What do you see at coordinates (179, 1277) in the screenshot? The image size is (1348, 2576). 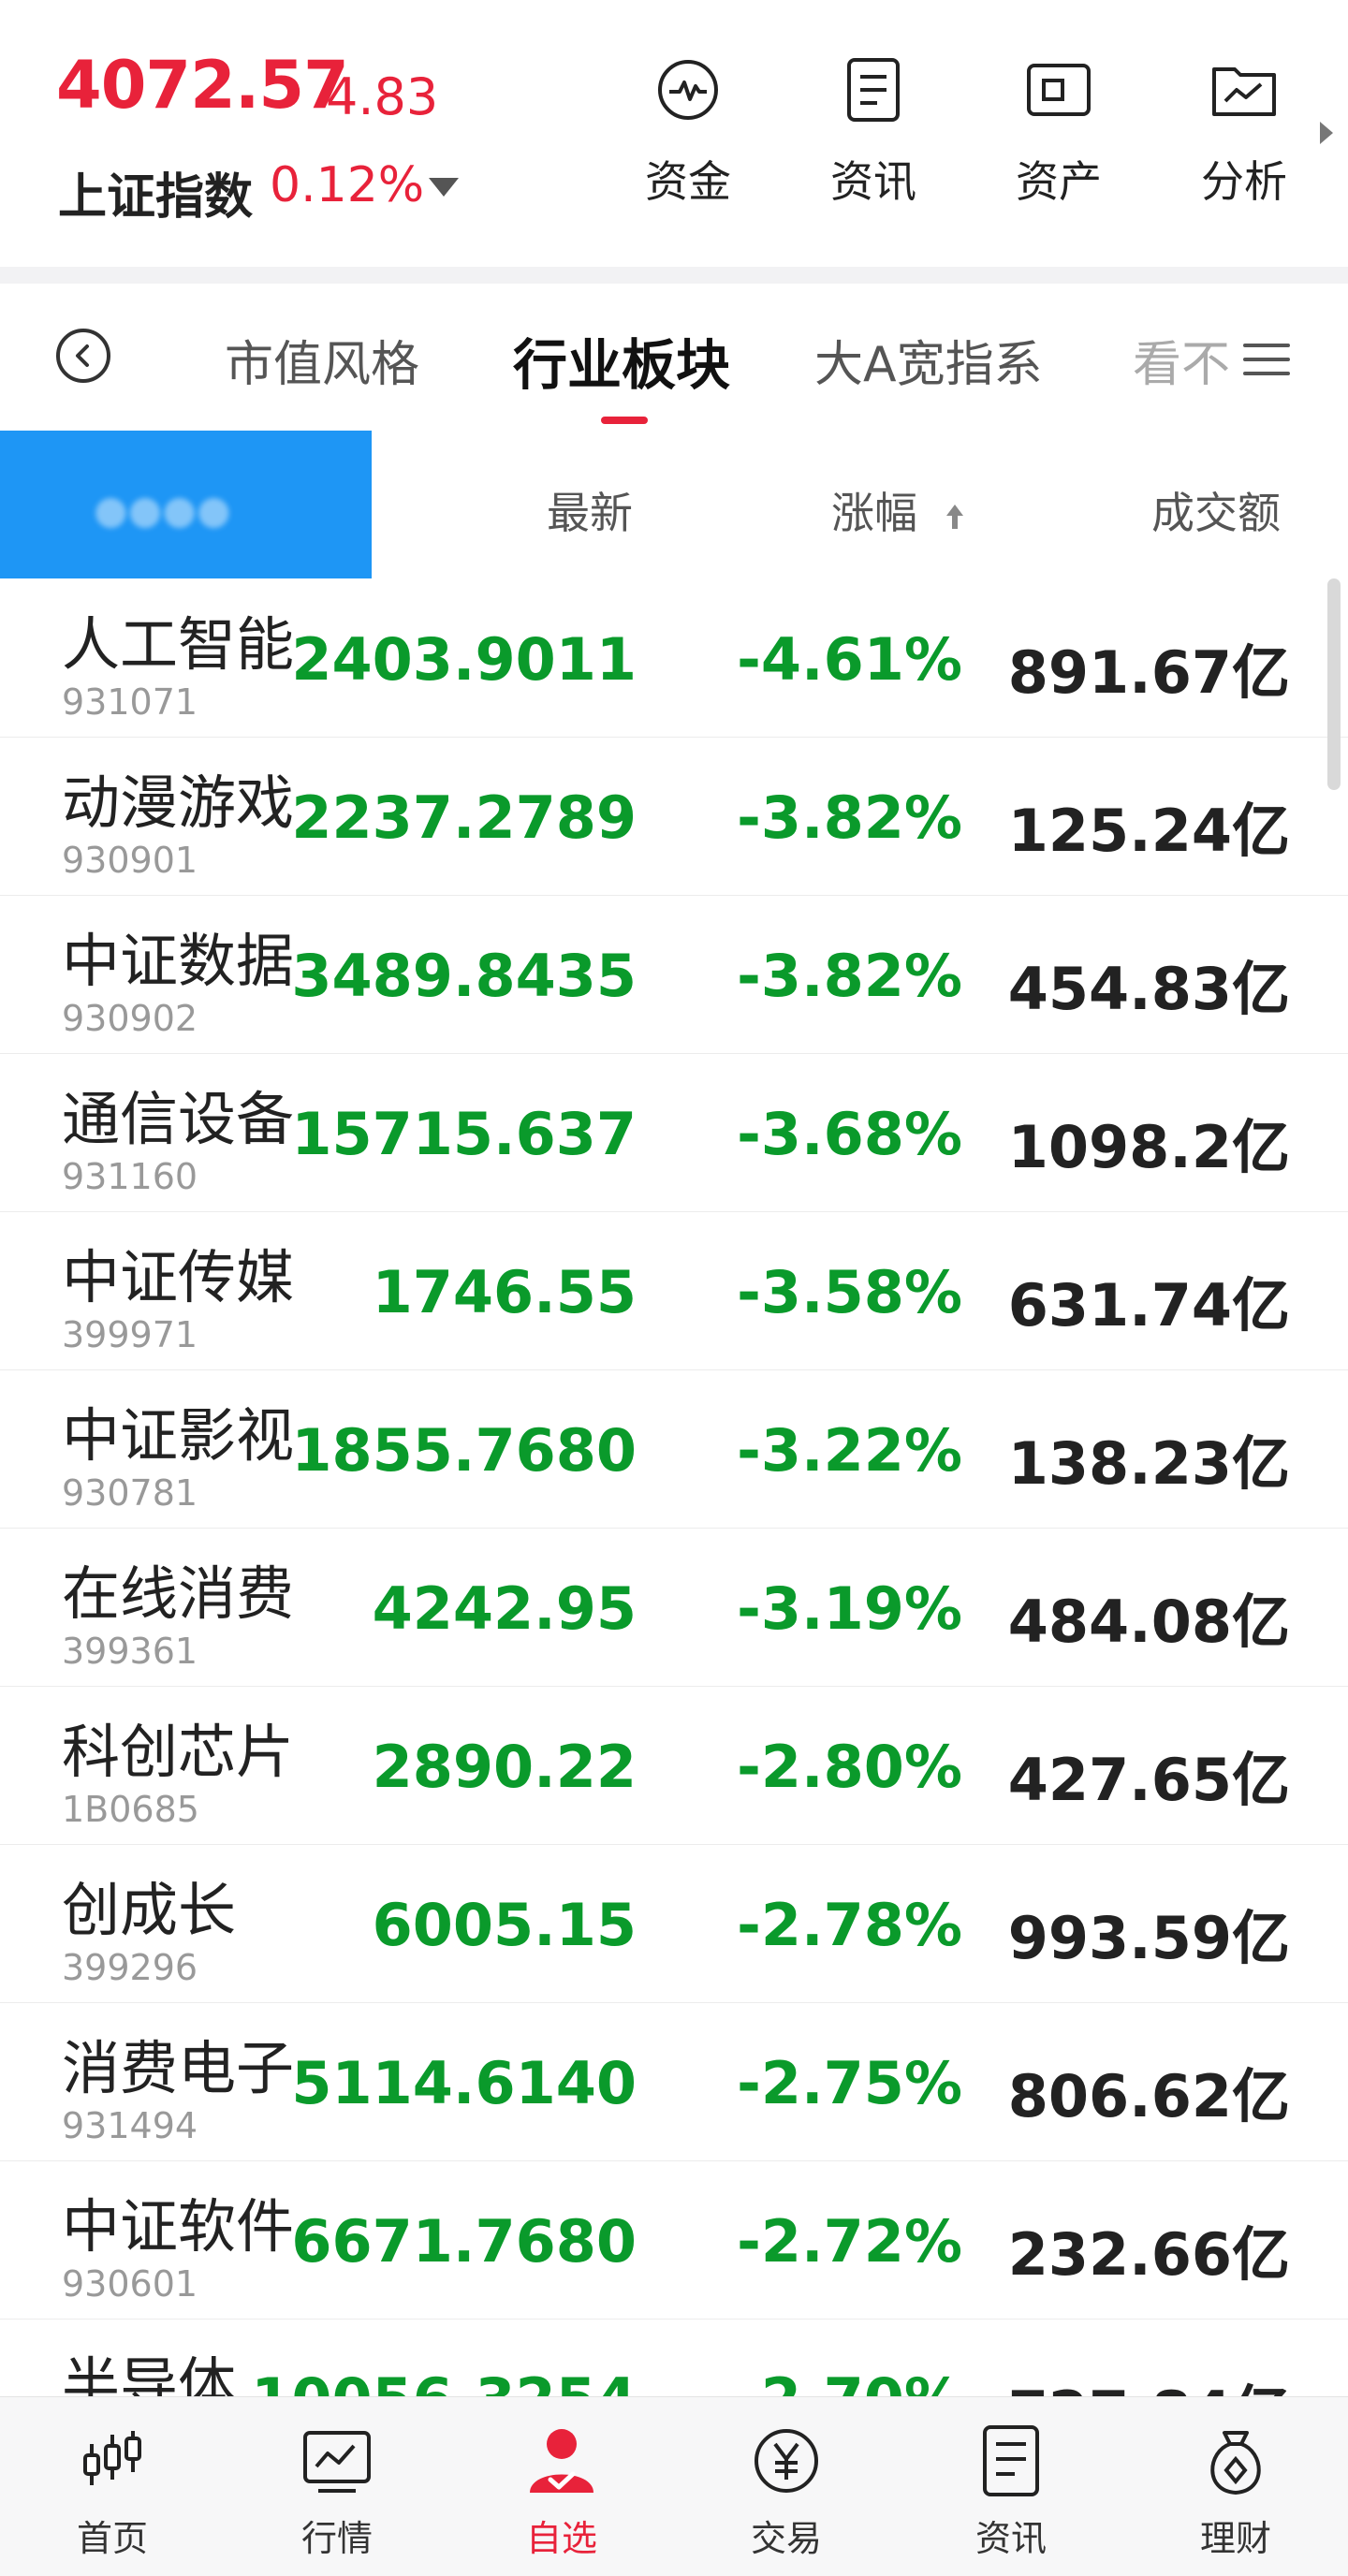 I see `sector-name: 中证传媒` at bounding box center [179, 1277].